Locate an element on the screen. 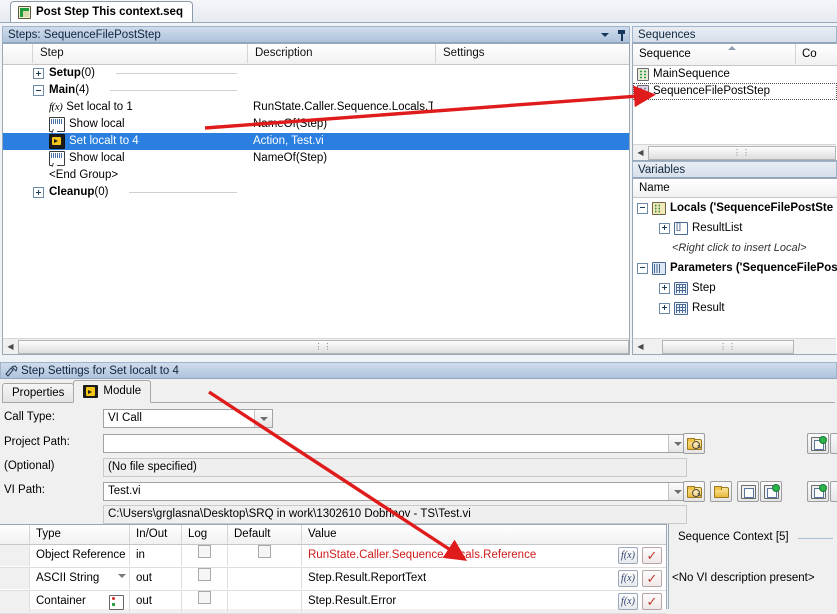 This screenshot has width=837, height=614. seq-scroll-thumb: ⋮⋮ is located at coordinates (742, 152).